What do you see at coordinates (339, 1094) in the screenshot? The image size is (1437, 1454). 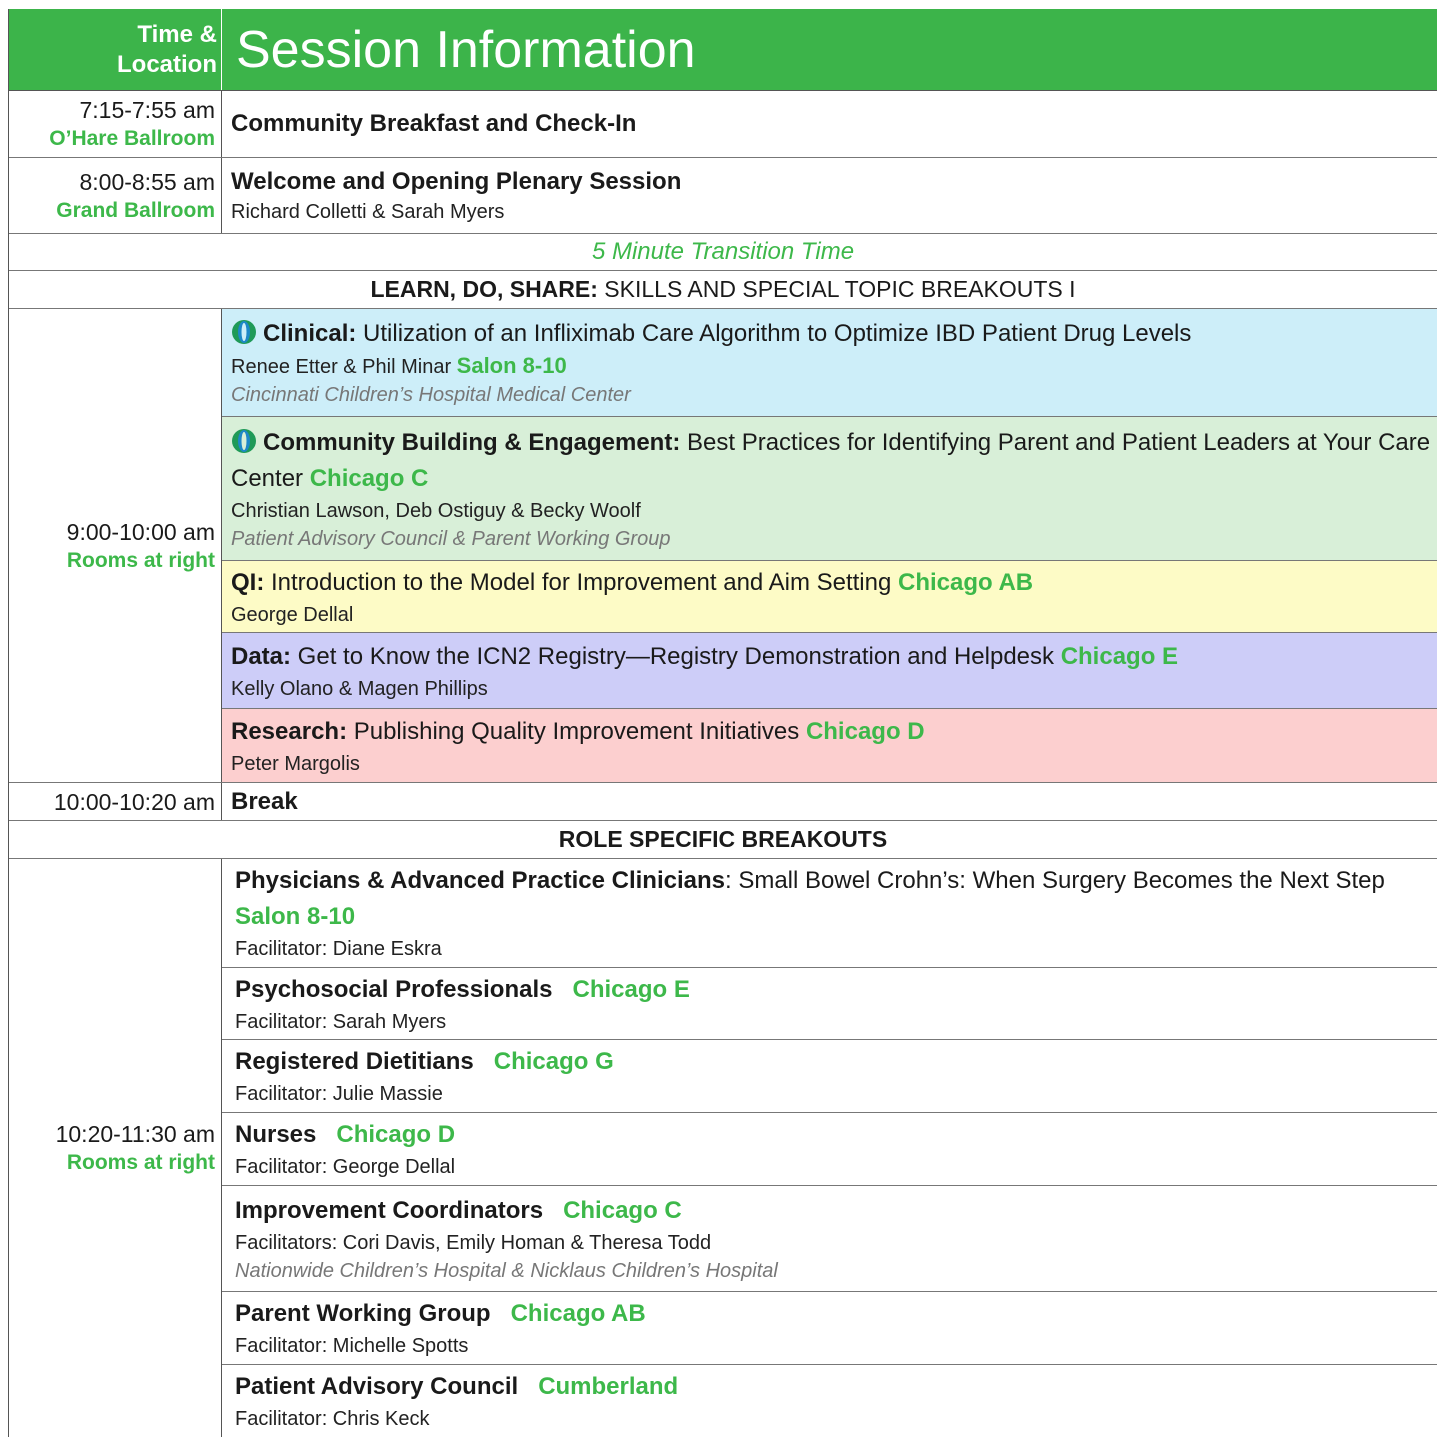 I see `session-facilitator: Facilitator: Julie Massie` at bounding box center [339, 1094].